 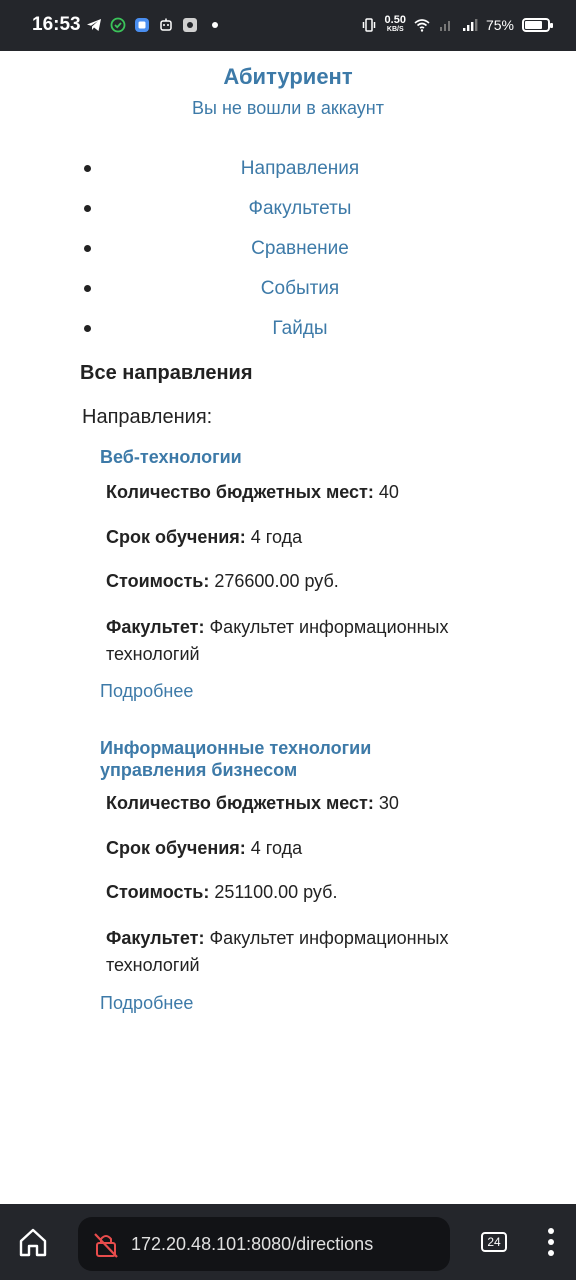 I want to click on check-circle-icon, so click(x=118, y=25).